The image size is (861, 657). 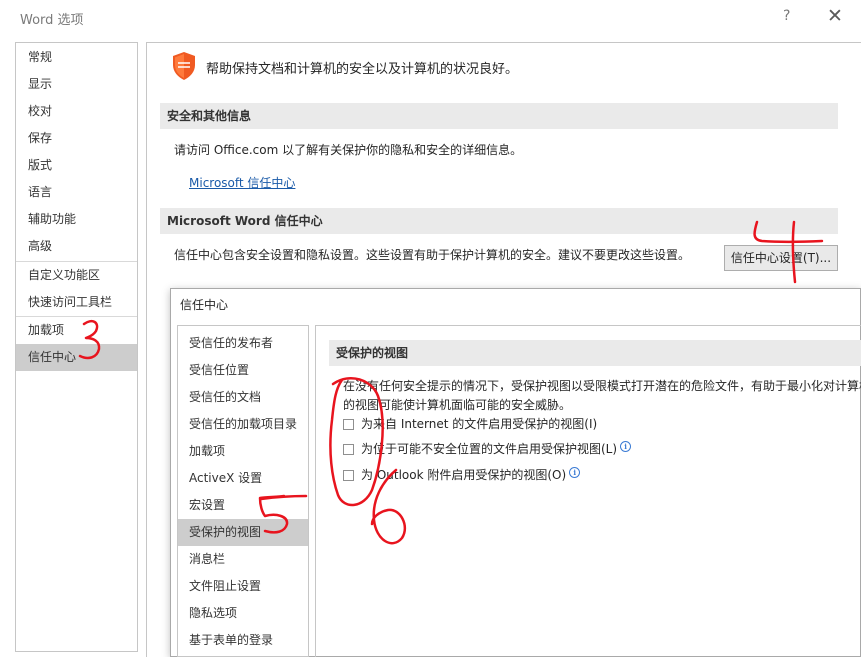 I want to click on shield-icon, so click(x=184, y=66).